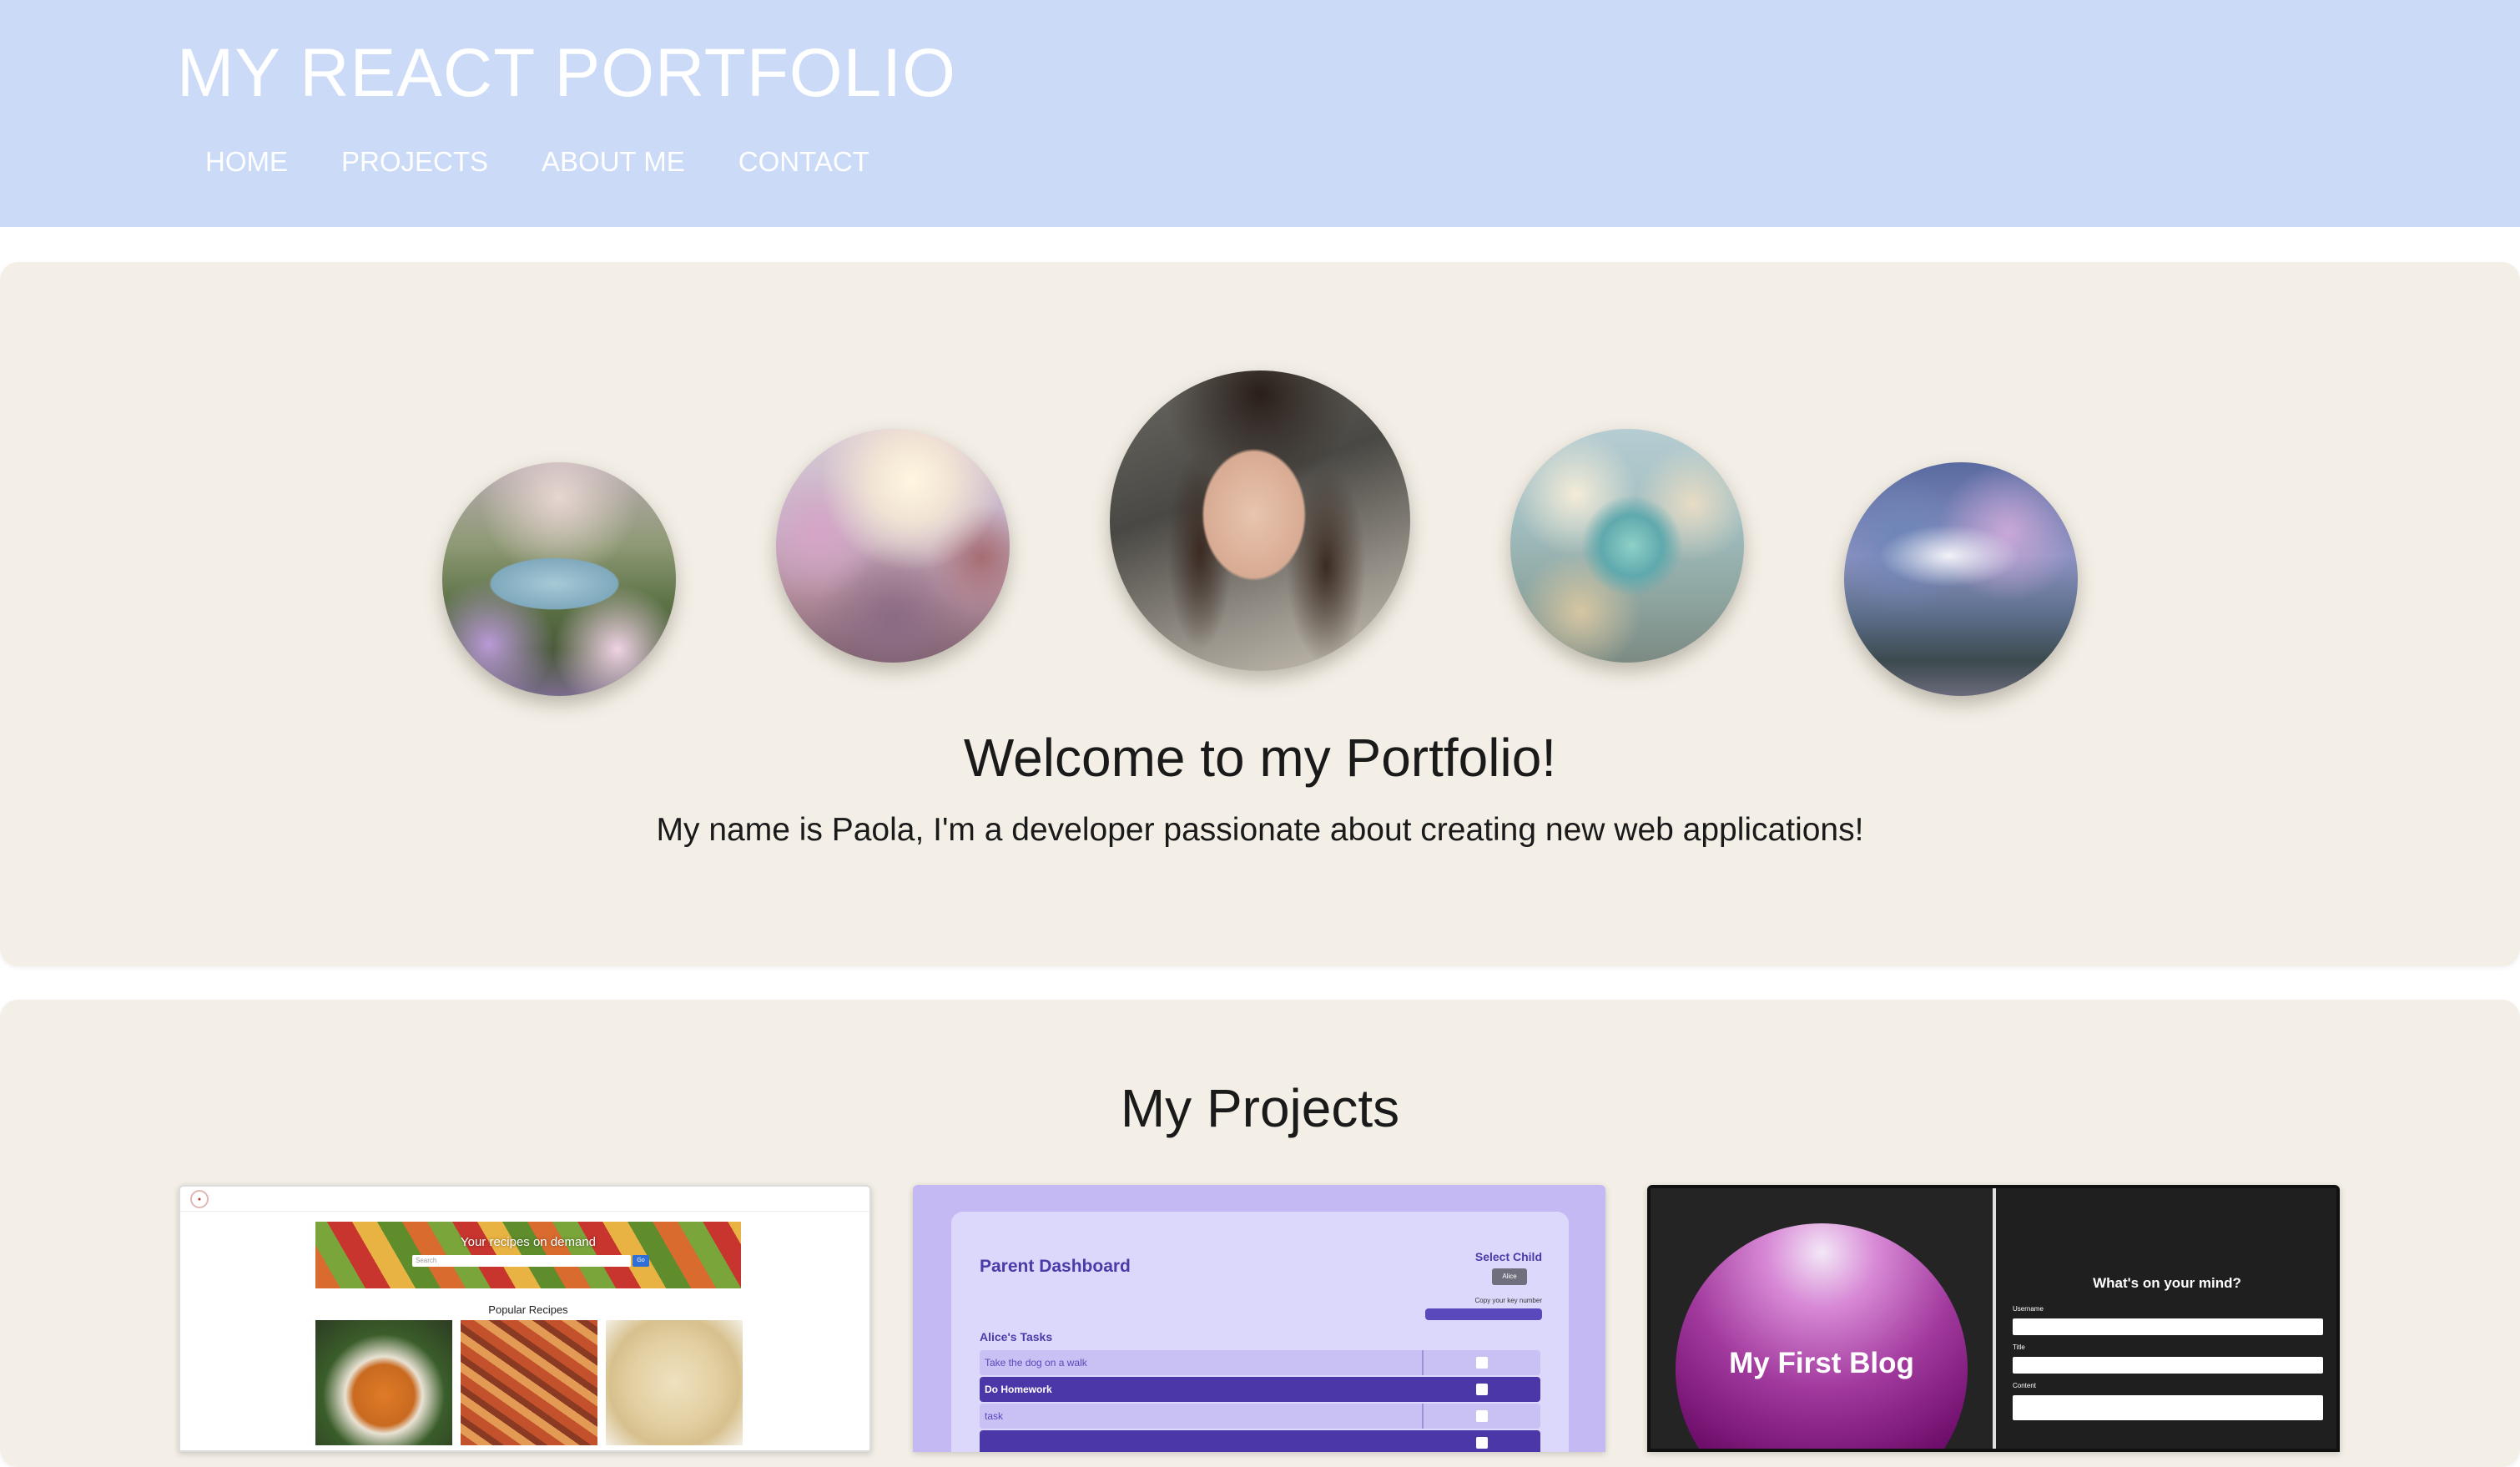 This screenshot has width=2520, height=1467. What do you see at coordinates (199, 1199) in the screenshot?
I see `recipe-logo-icon: ●` at bounding box center [199, 1199].